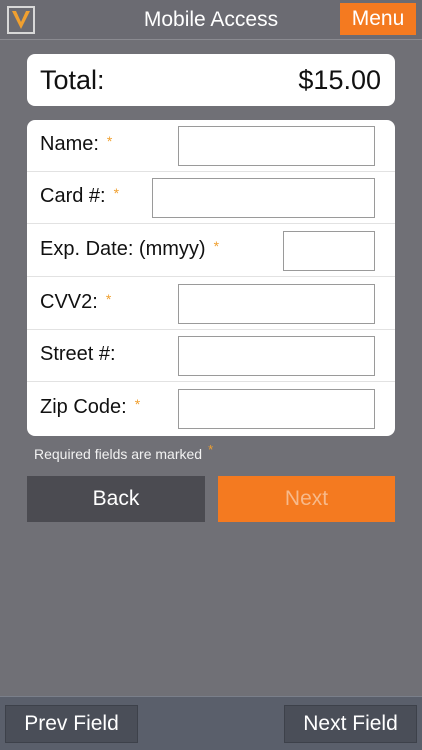 Image resolution: width=422 pixels, height=750 pixels. What do you see at coordinates (276, 356) in the screenshot?
I see `street-number-field` at bounding box center [276, 356].